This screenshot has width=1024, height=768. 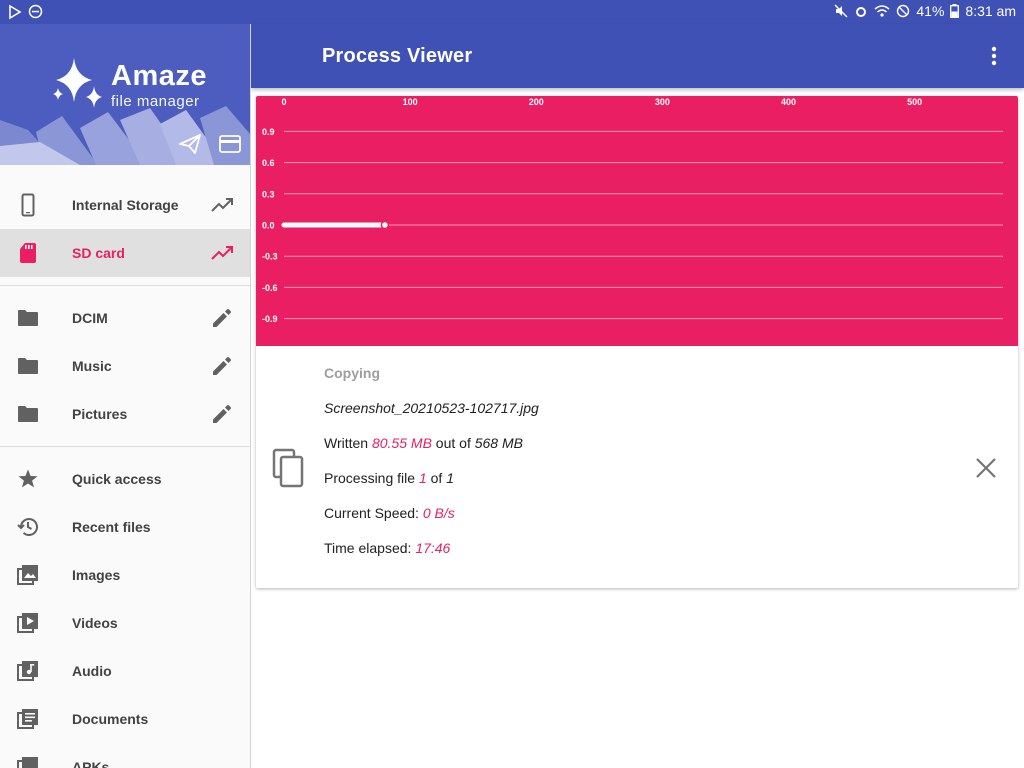 I want to click on processing-line: Processing file 1 of 1, so click(x=389, y=478).